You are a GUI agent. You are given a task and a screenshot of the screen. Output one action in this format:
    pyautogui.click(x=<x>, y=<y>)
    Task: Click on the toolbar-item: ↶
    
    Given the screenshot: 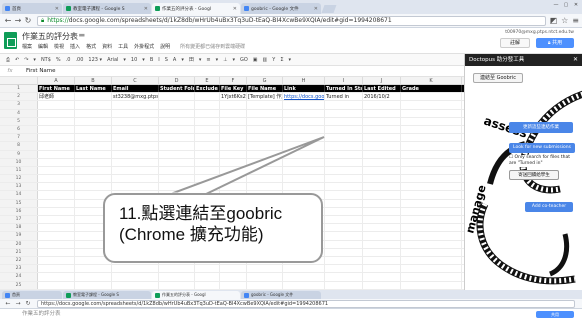 What is the action you would take?
    pyautogui.click(x=17, y=60)
    